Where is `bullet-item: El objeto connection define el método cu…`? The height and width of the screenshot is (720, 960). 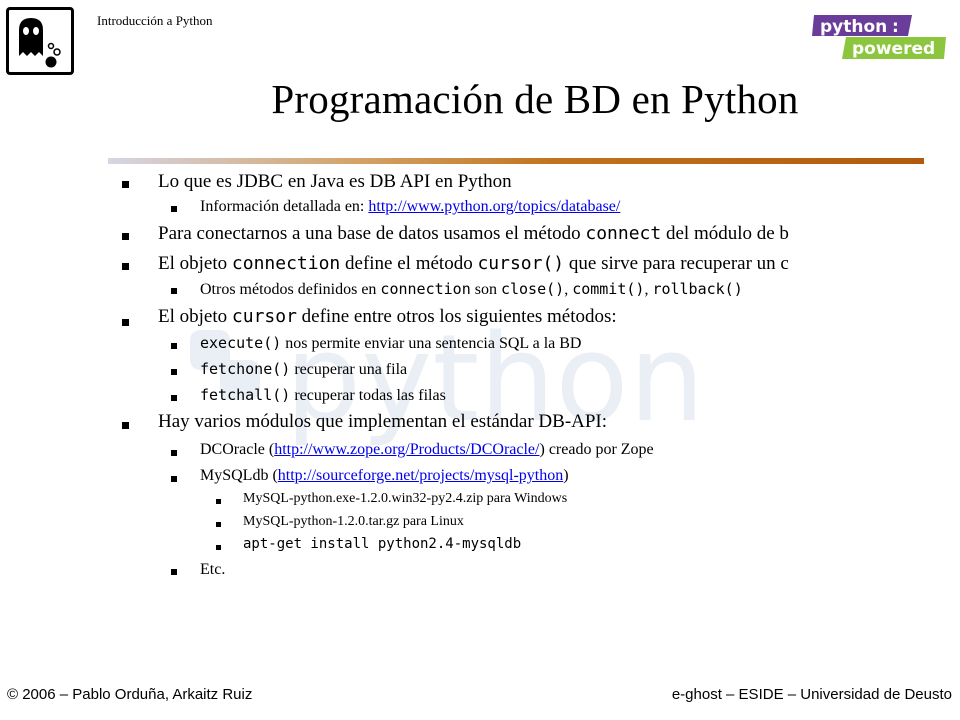 bullet-item: El objeto connection define el método cu… is located at coordinates (473, 263).